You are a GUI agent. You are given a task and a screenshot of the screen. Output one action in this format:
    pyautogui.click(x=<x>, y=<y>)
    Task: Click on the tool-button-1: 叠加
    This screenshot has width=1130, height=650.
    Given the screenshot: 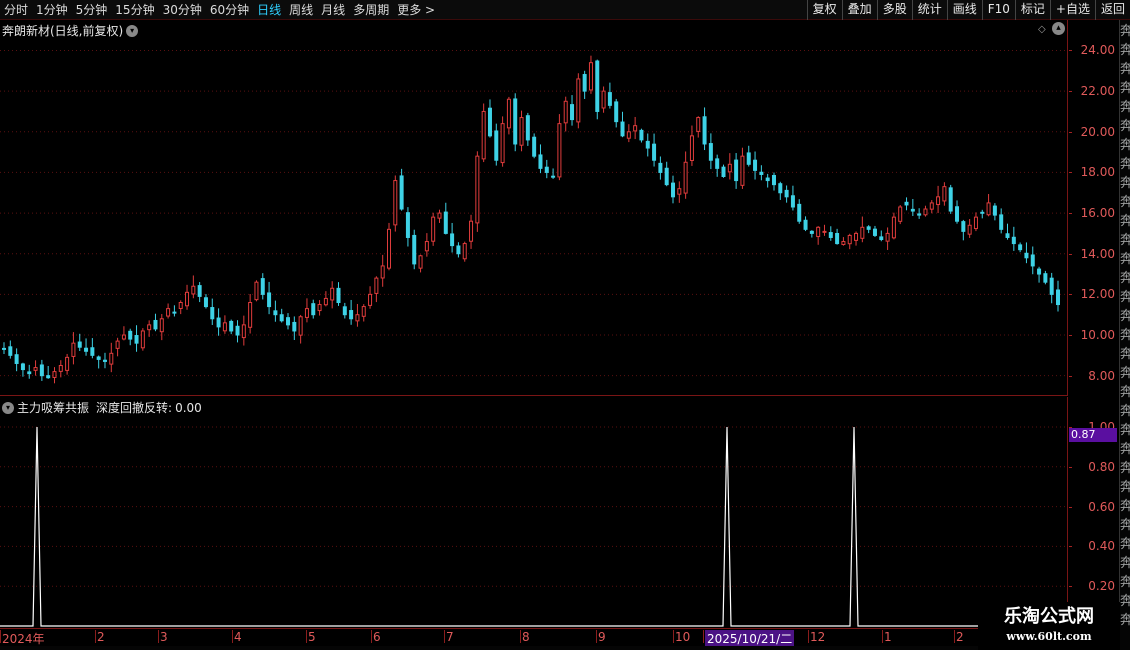 What is the action you would take?
    pyautogui.click(x=859, y=10)
    